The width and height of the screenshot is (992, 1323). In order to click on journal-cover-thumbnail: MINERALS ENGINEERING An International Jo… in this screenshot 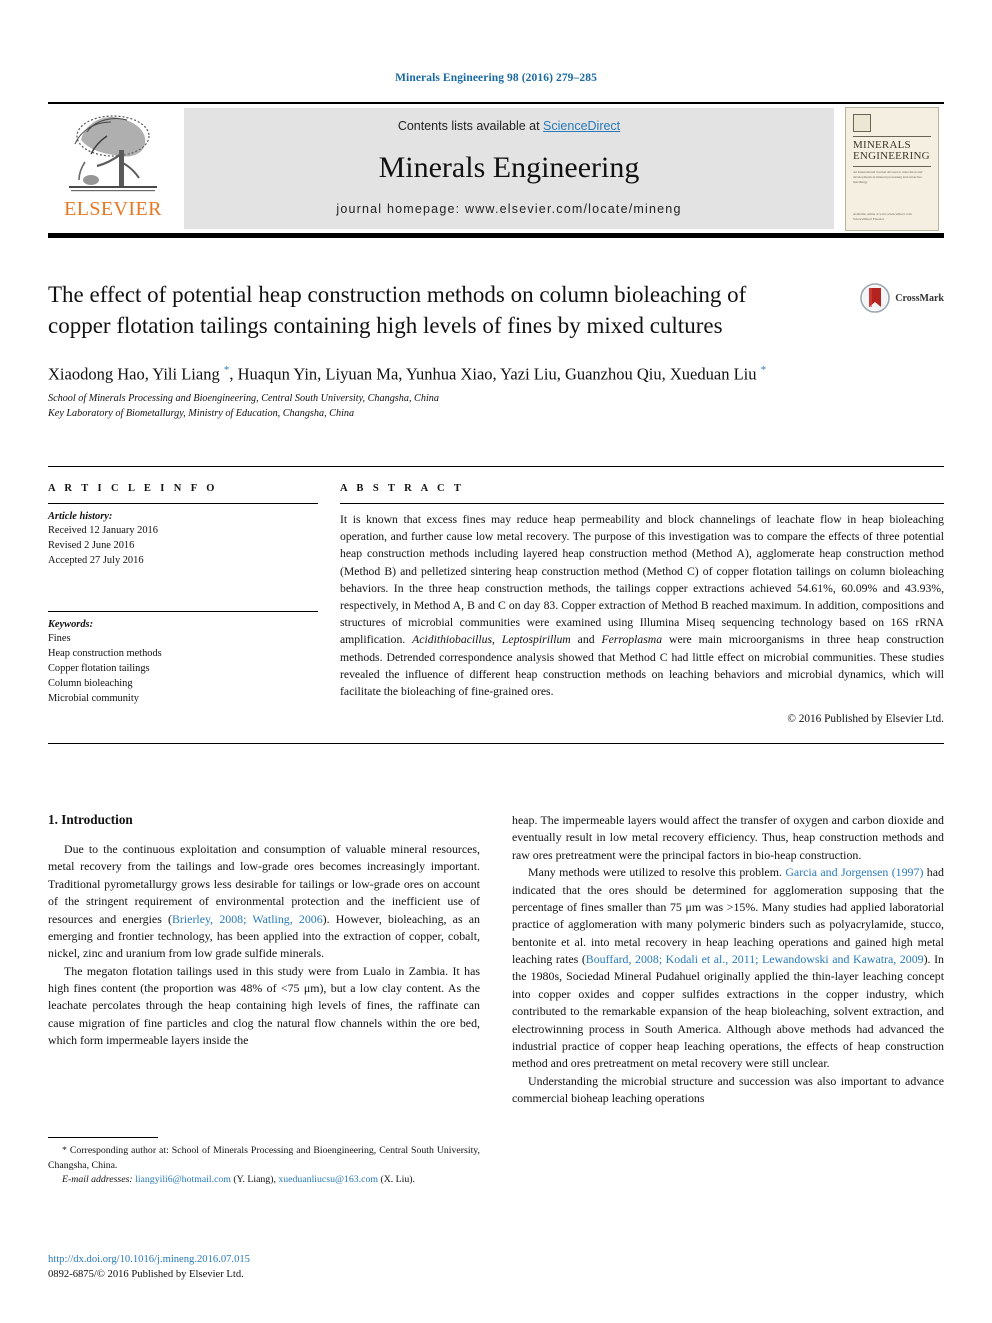, I will do `click(892, 168)`.